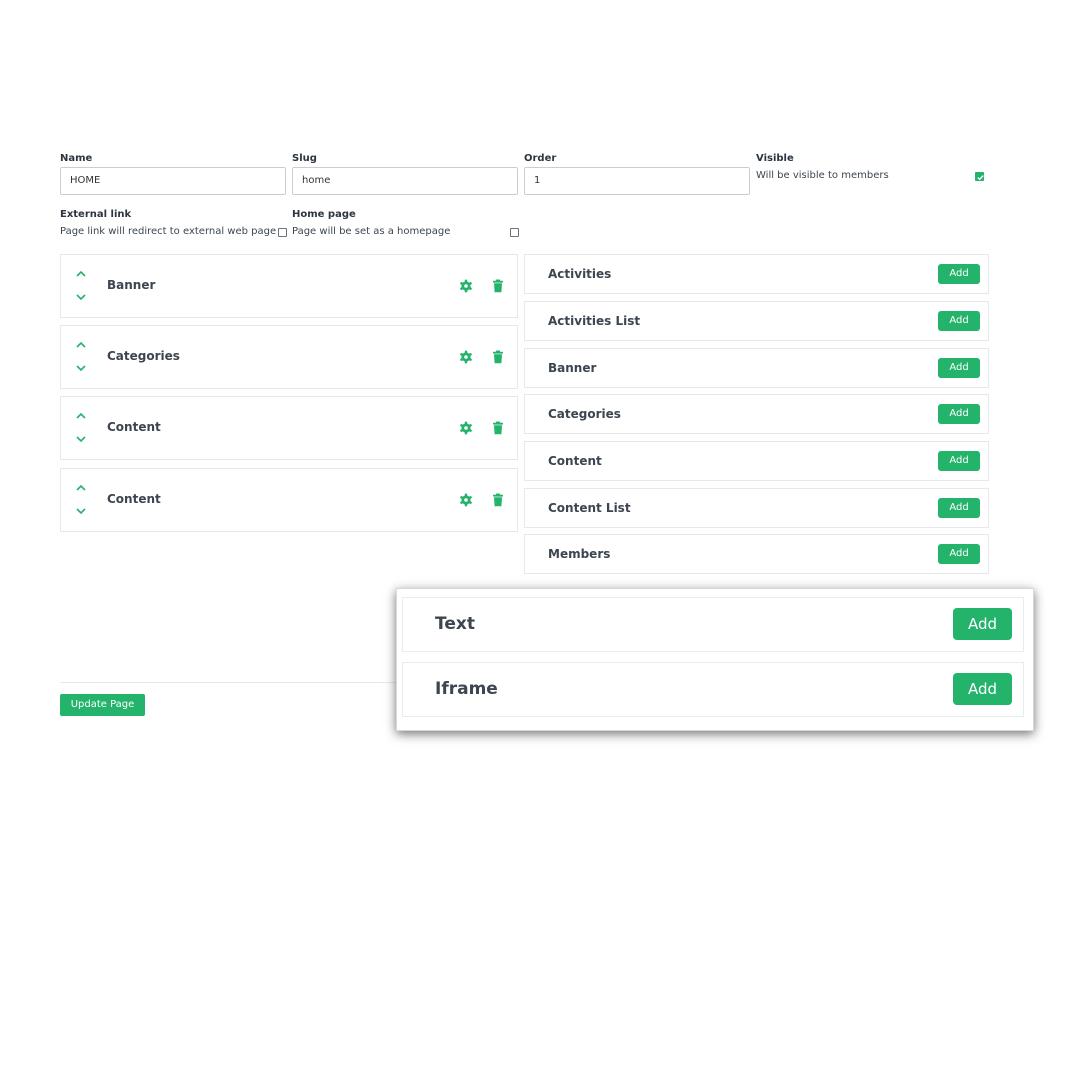 Image resolution: width=1080 pixels, height=1080 pixels. What do you see at coordinates (575, 461) in the screenshot?
I see `component-name: Content` at bounding box center [575, 461].